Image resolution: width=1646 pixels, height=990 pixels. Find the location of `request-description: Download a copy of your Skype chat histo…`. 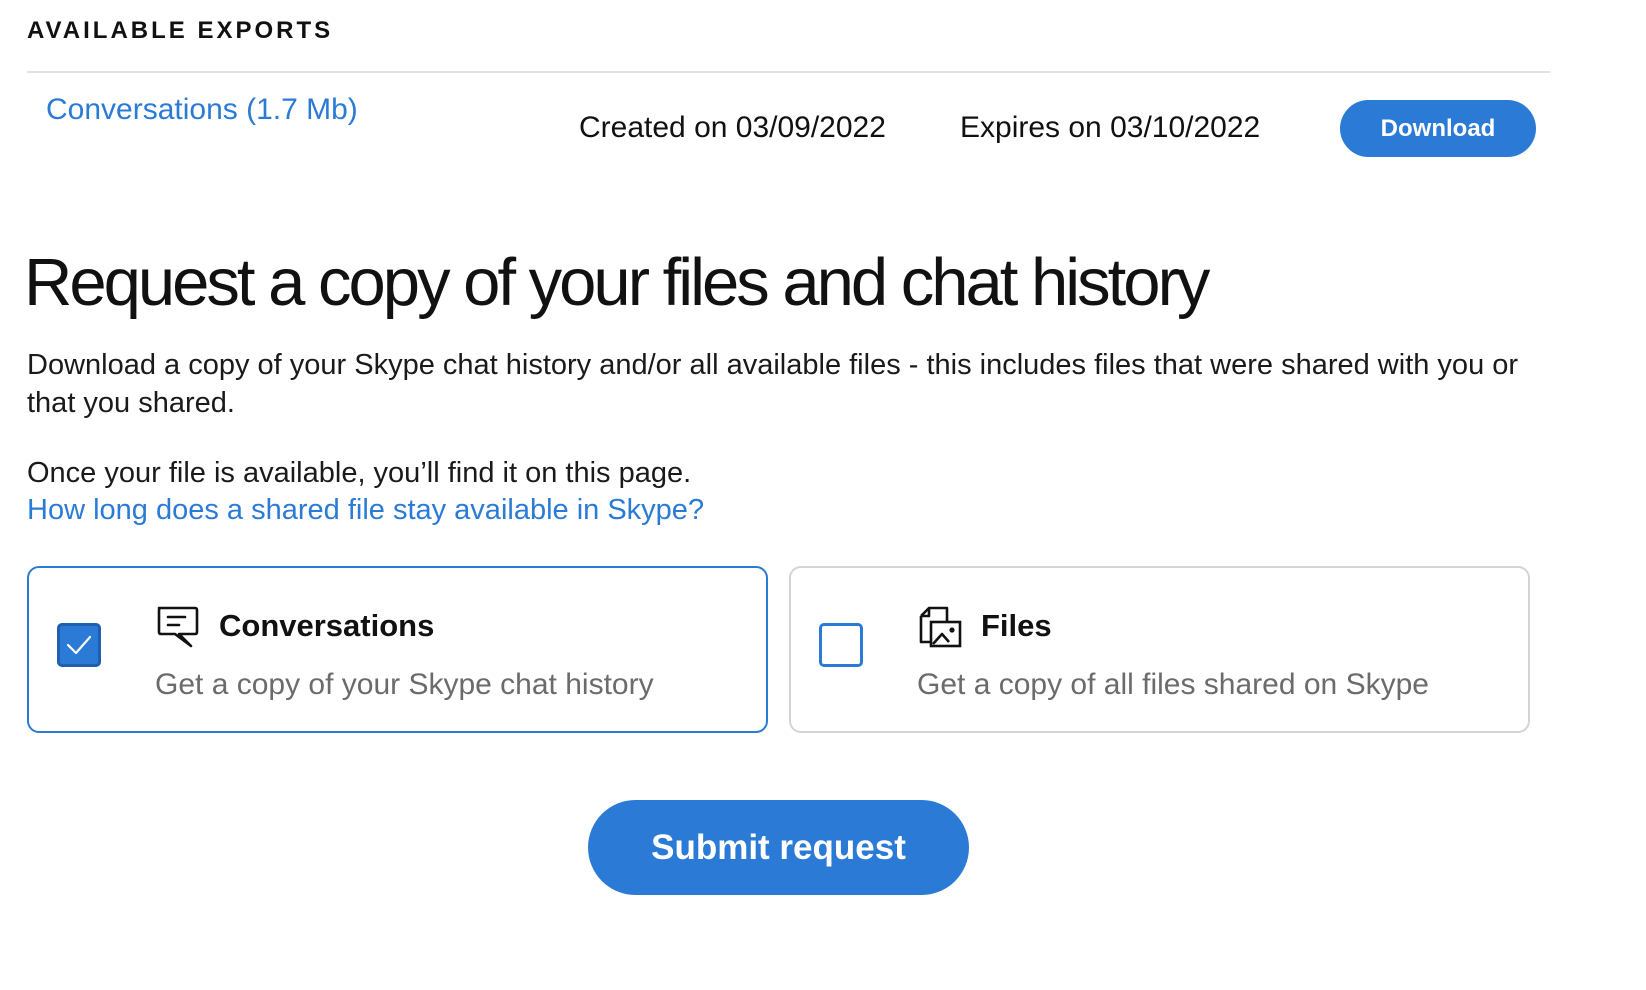

request-description: Download a copy of your Skype chat histo… is located at coordinates (773, 384).